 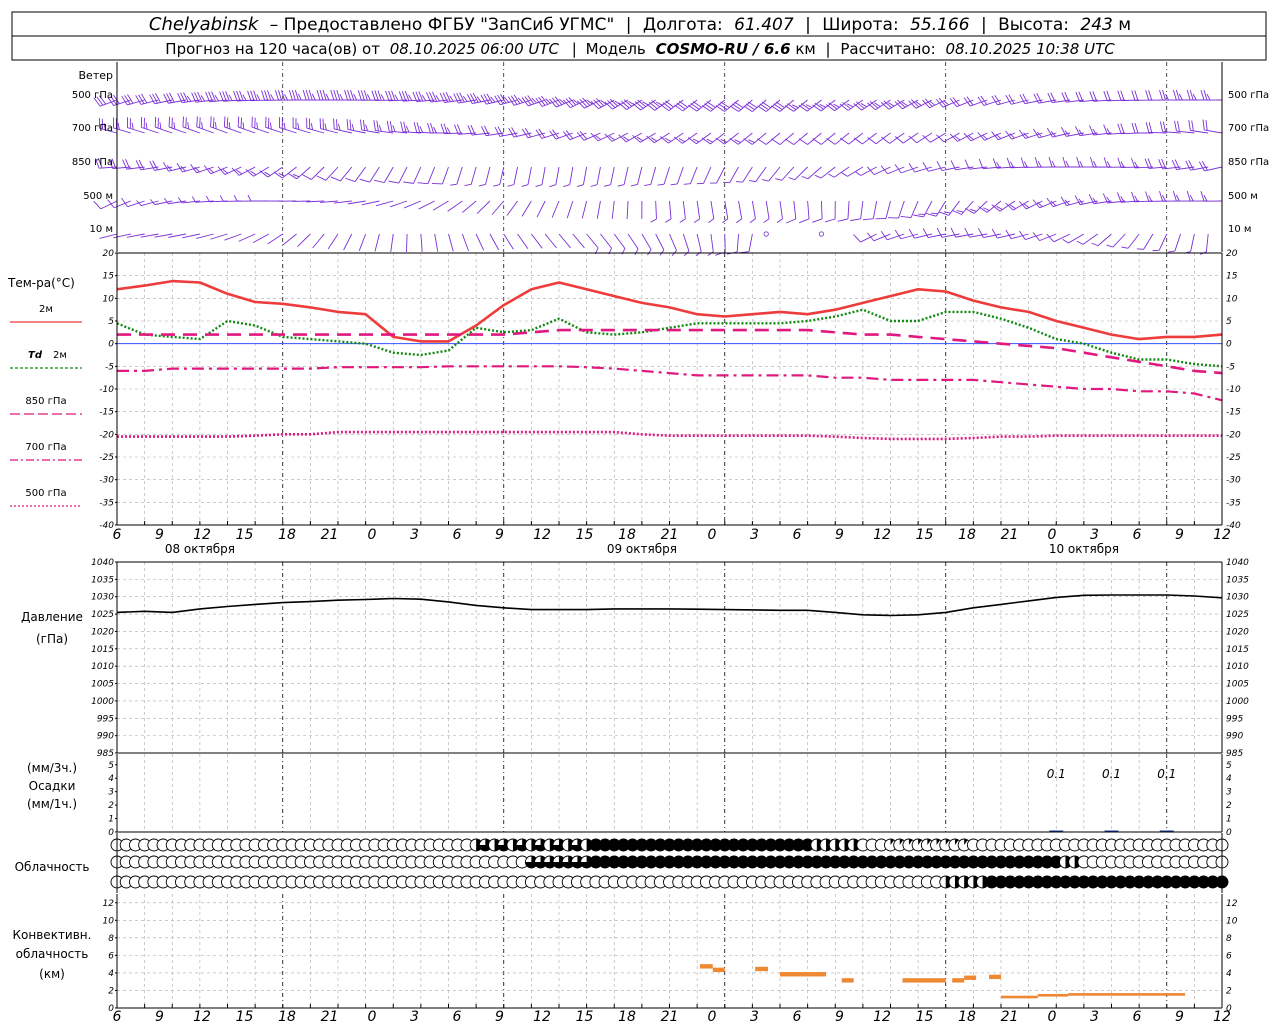 I want to click on conv-ytick-right: 6, so click(x=1229, y=956).